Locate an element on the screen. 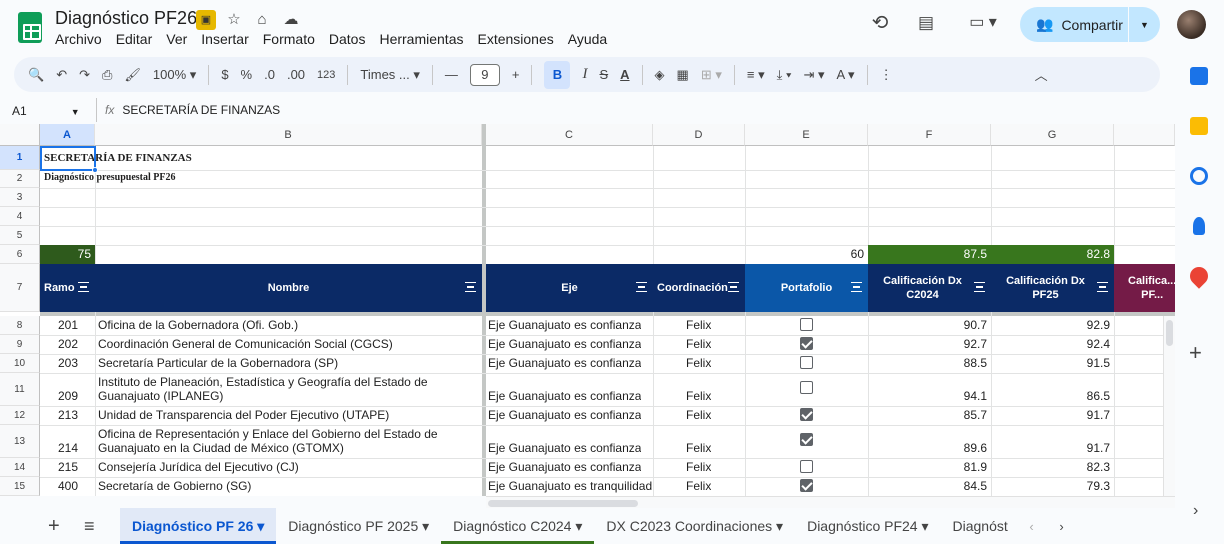  cell-ramo: 215 is located at coordinates (68, 467).